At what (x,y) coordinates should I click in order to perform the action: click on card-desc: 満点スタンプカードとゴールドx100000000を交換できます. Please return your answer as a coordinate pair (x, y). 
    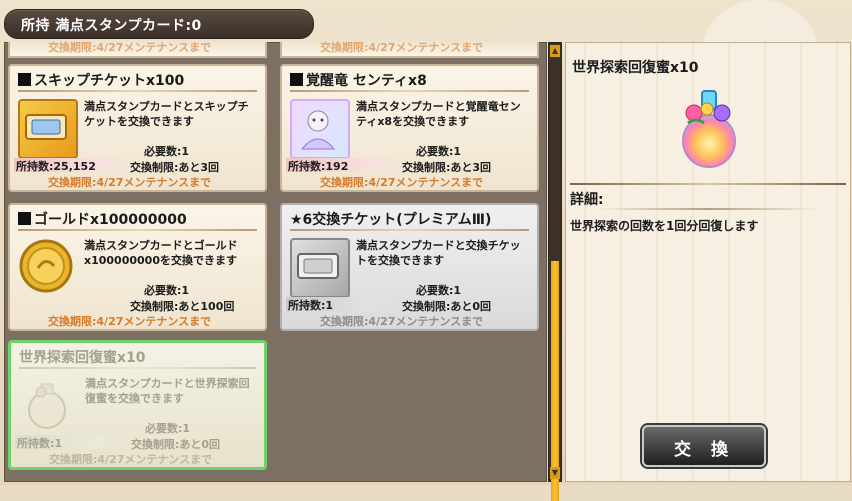
    Looking at the image, I should click on (161, 253).